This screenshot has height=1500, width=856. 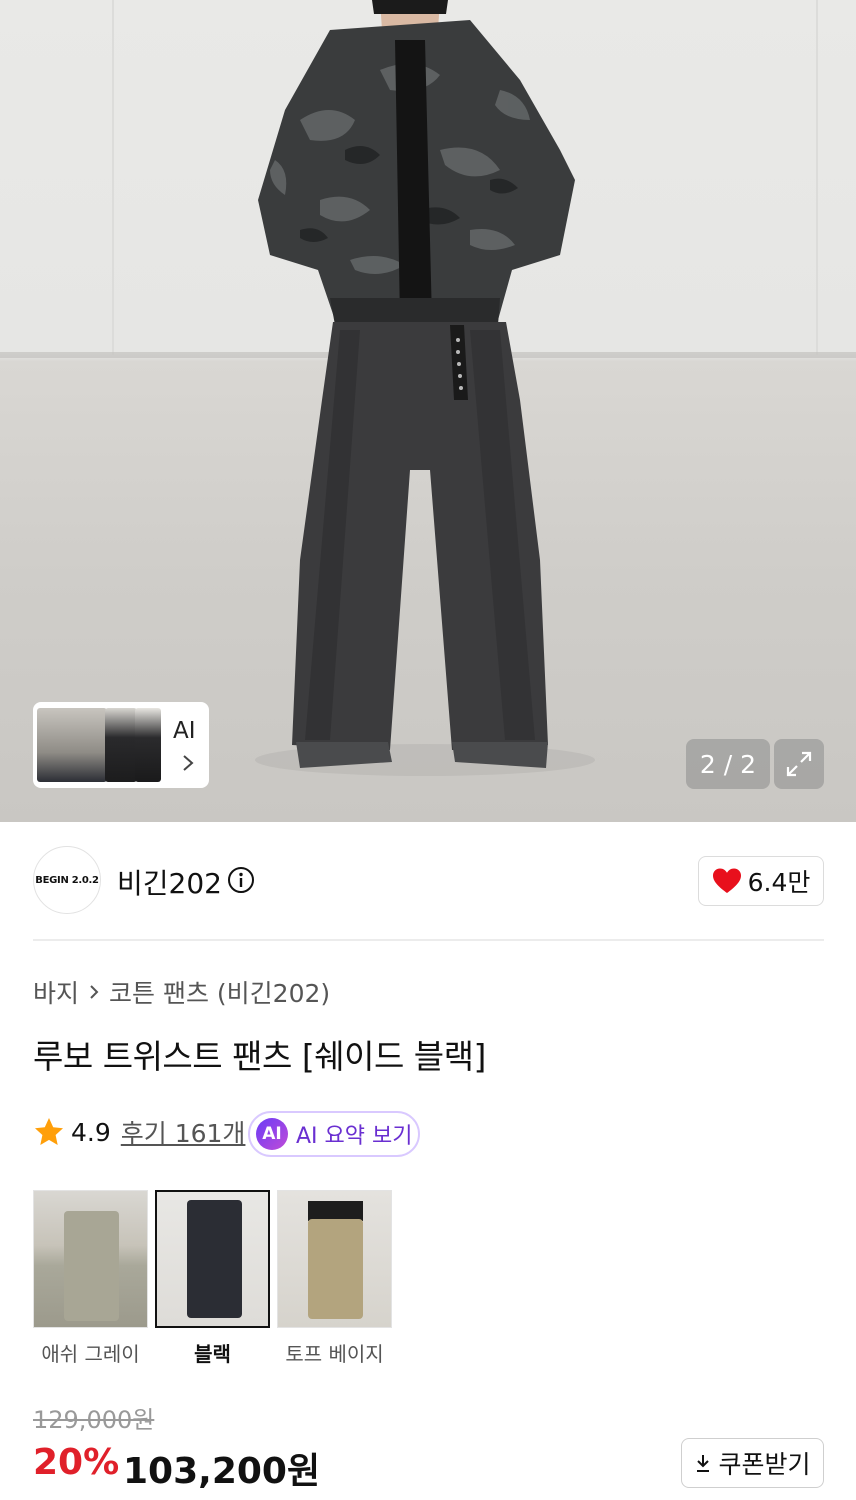 I want to click on reviews-link: 후기 161개, so click(x=183, y=1132).